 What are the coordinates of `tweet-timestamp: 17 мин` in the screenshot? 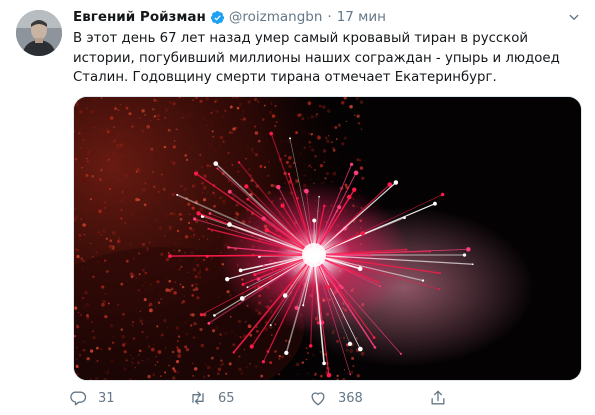 It's located at (361, 17).